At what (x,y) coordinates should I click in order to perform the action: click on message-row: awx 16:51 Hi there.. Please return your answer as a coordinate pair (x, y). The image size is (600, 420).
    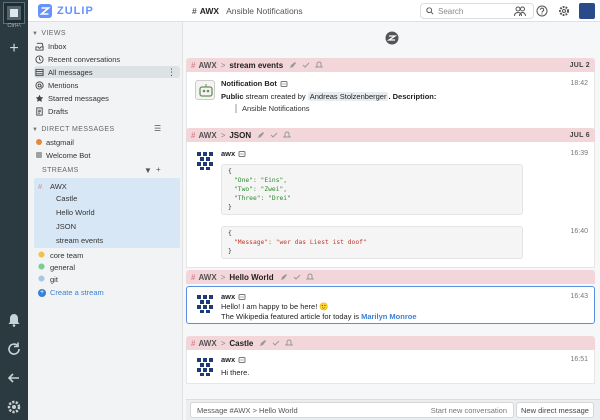
    Looking at the image, I should click on (390, 367).